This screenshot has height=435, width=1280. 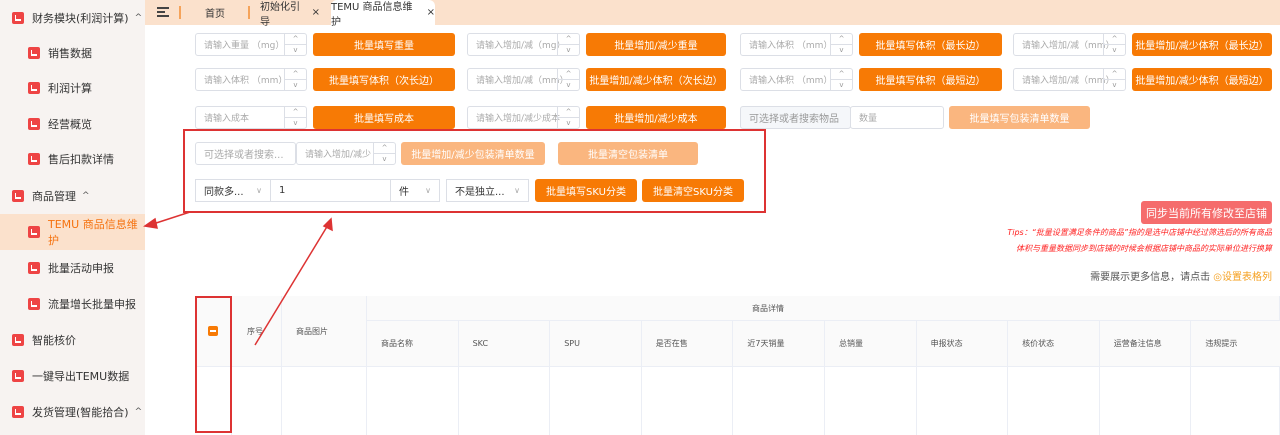 What do you see at coordinates (238, 278) in the screenshot?
I see `annotation-arrows` at bounding box center [238, 278].